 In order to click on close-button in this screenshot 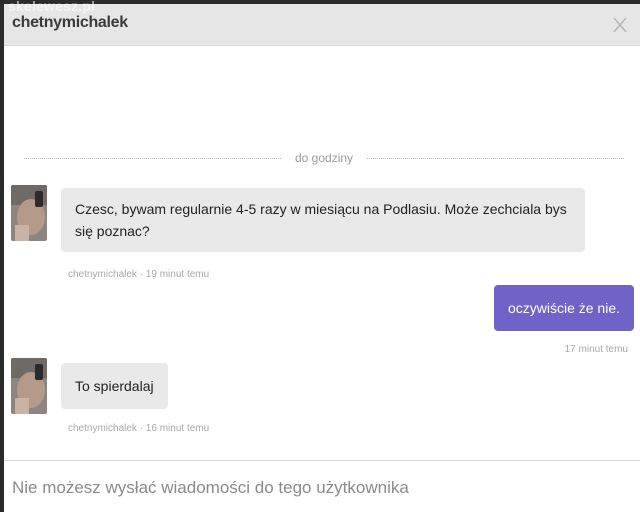, I will do `click(620, 25)`.